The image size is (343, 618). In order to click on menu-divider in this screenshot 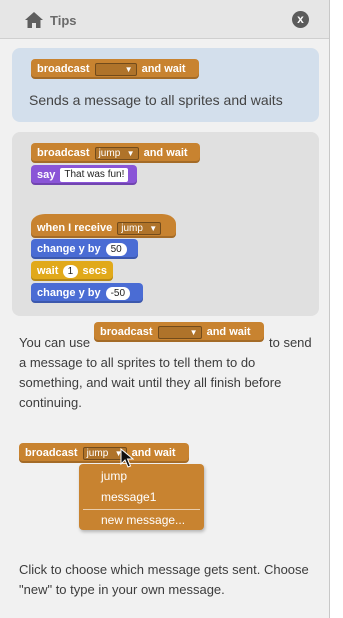, I will do `click(141, 509)`.